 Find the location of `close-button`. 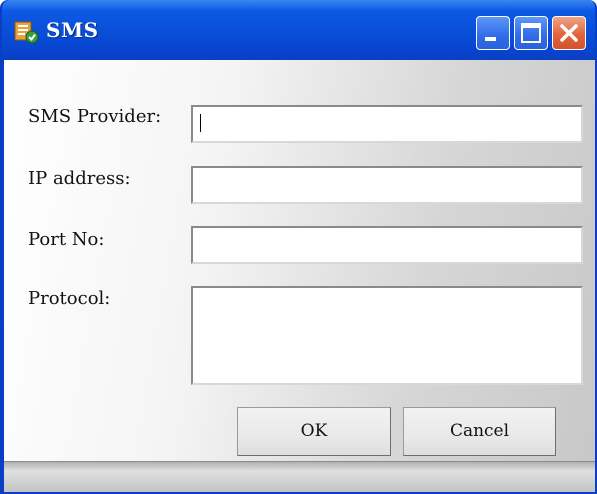

close-button is located at coordinates (569, 33).